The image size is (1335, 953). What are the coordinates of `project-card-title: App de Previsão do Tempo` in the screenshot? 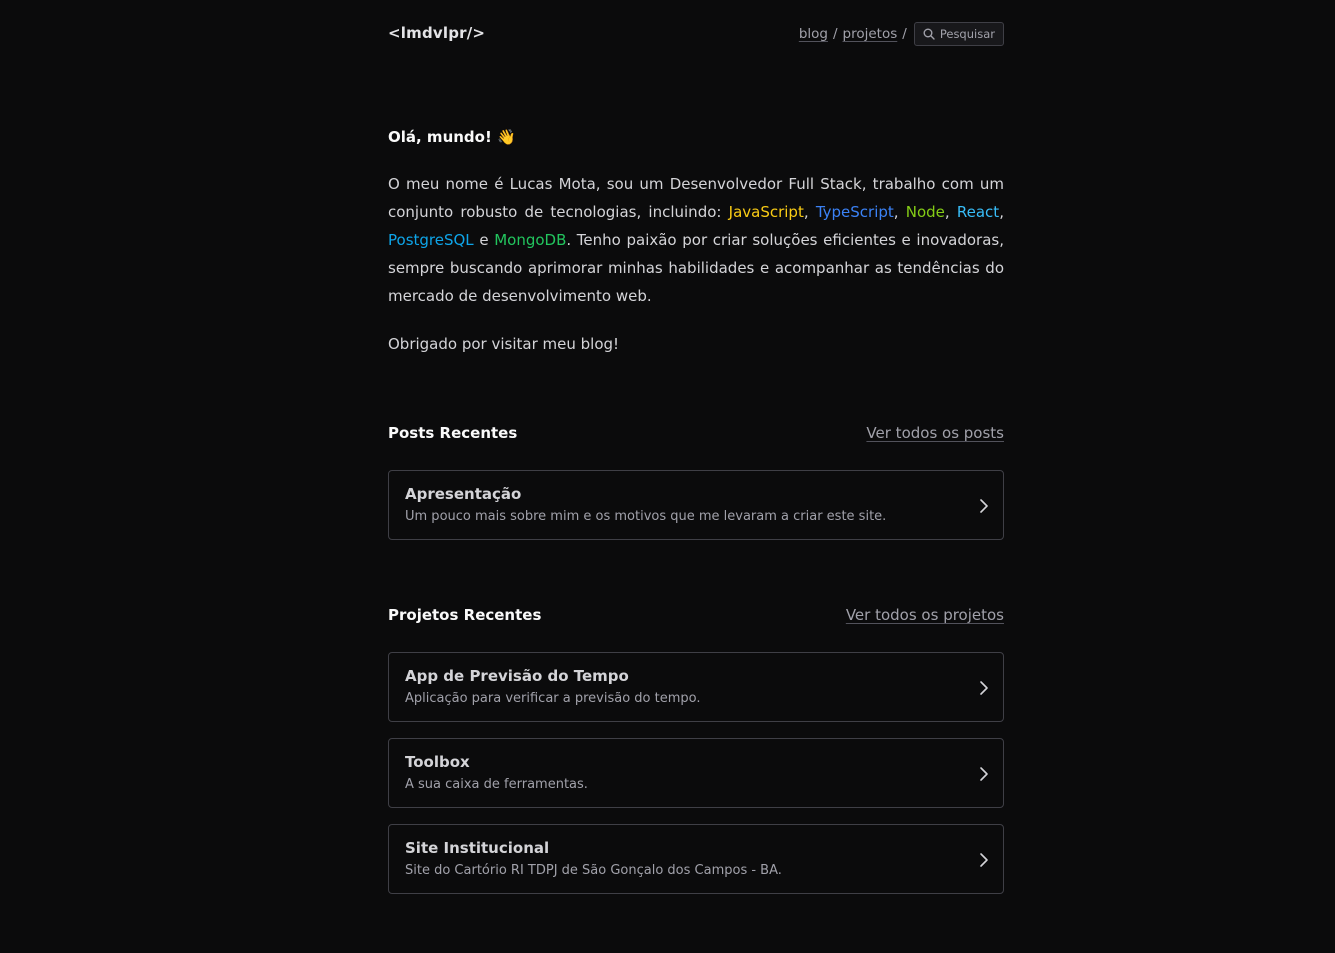 It's located at (517, 676).